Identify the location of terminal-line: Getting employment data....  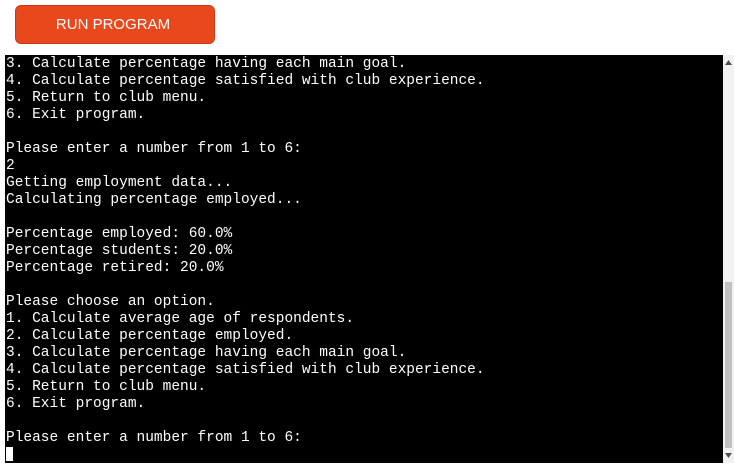
(119, 183).